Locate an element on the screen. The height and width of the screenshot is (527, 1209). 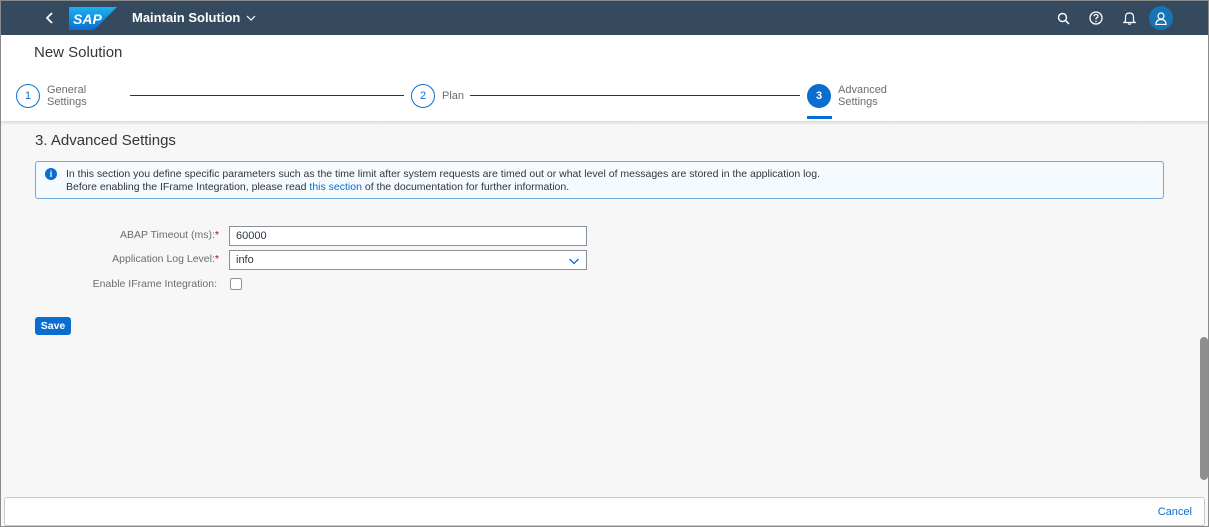
page-title: New Solution is located at coordinates (78, 52).